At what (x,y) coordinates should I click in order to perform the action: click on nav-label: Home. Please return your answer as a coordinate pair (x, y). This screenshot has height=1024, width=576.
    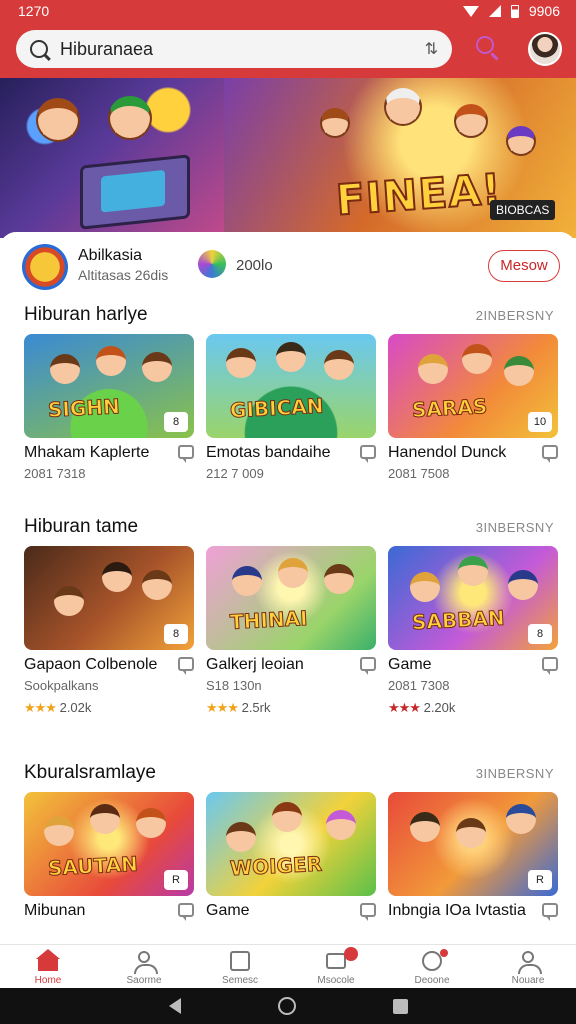
    Looking at the image, I should click on (48, 980).